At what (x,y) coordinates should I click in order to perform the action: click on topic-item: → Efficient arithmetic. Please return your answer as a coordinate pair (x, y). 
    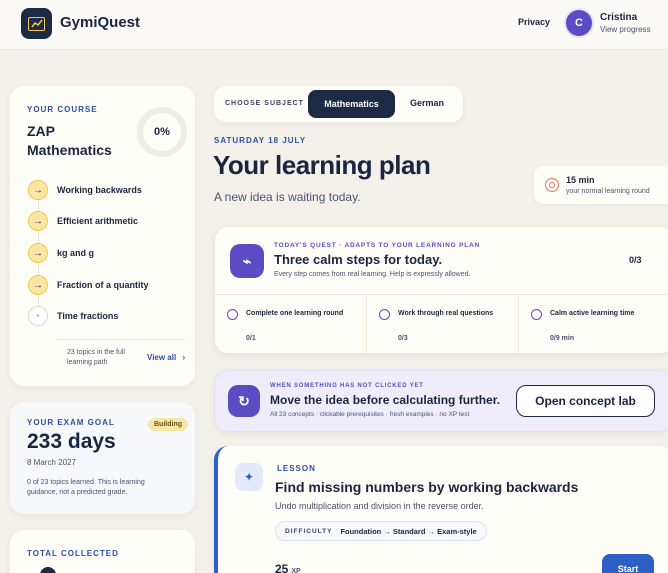
    Looking at the image, I should click on (83, 221).